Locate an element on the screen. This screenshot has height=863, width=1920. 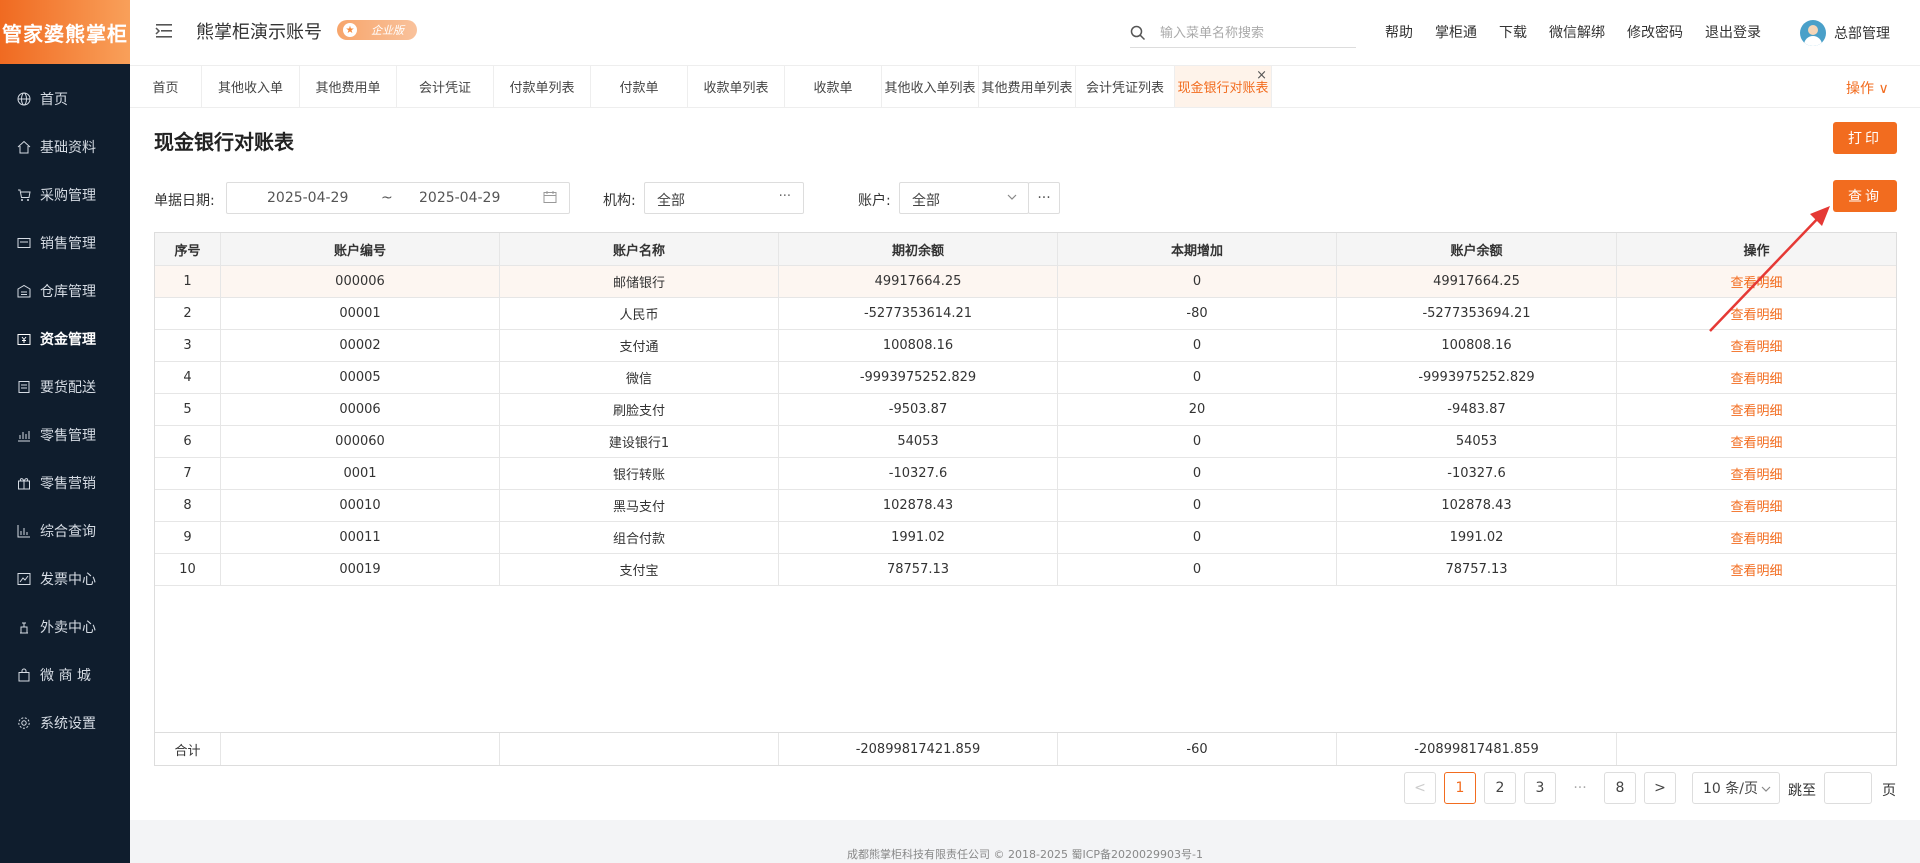
tab: 首页 is located at coordinates (166, 86).